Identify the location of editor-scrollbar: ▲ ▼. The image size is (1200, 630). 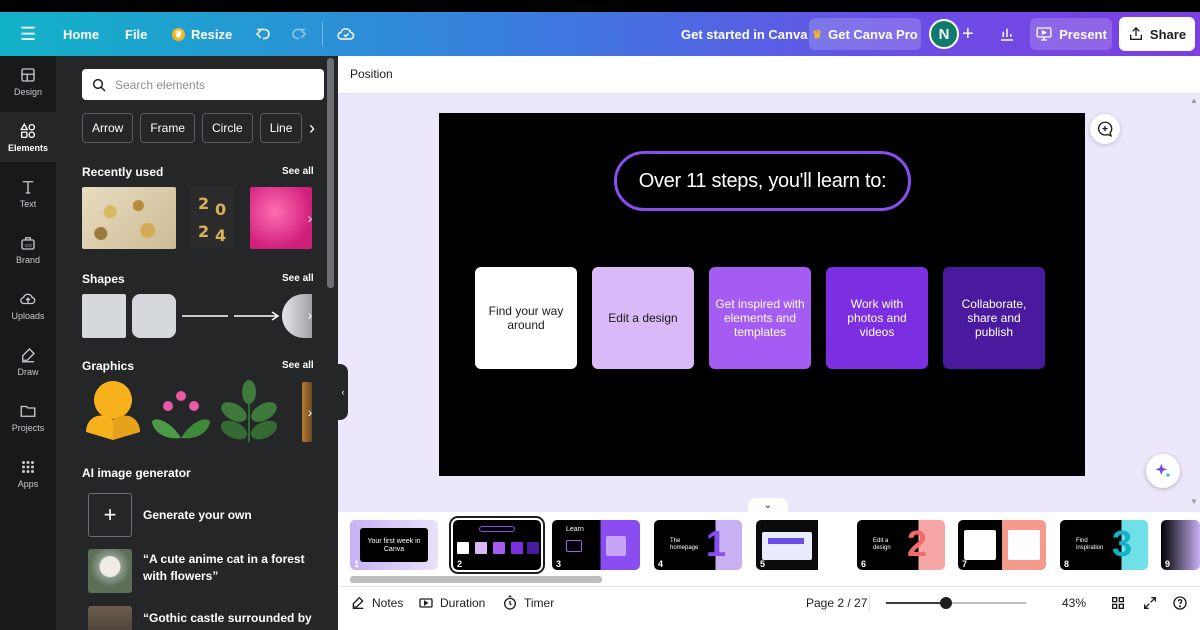
(1194, 301).